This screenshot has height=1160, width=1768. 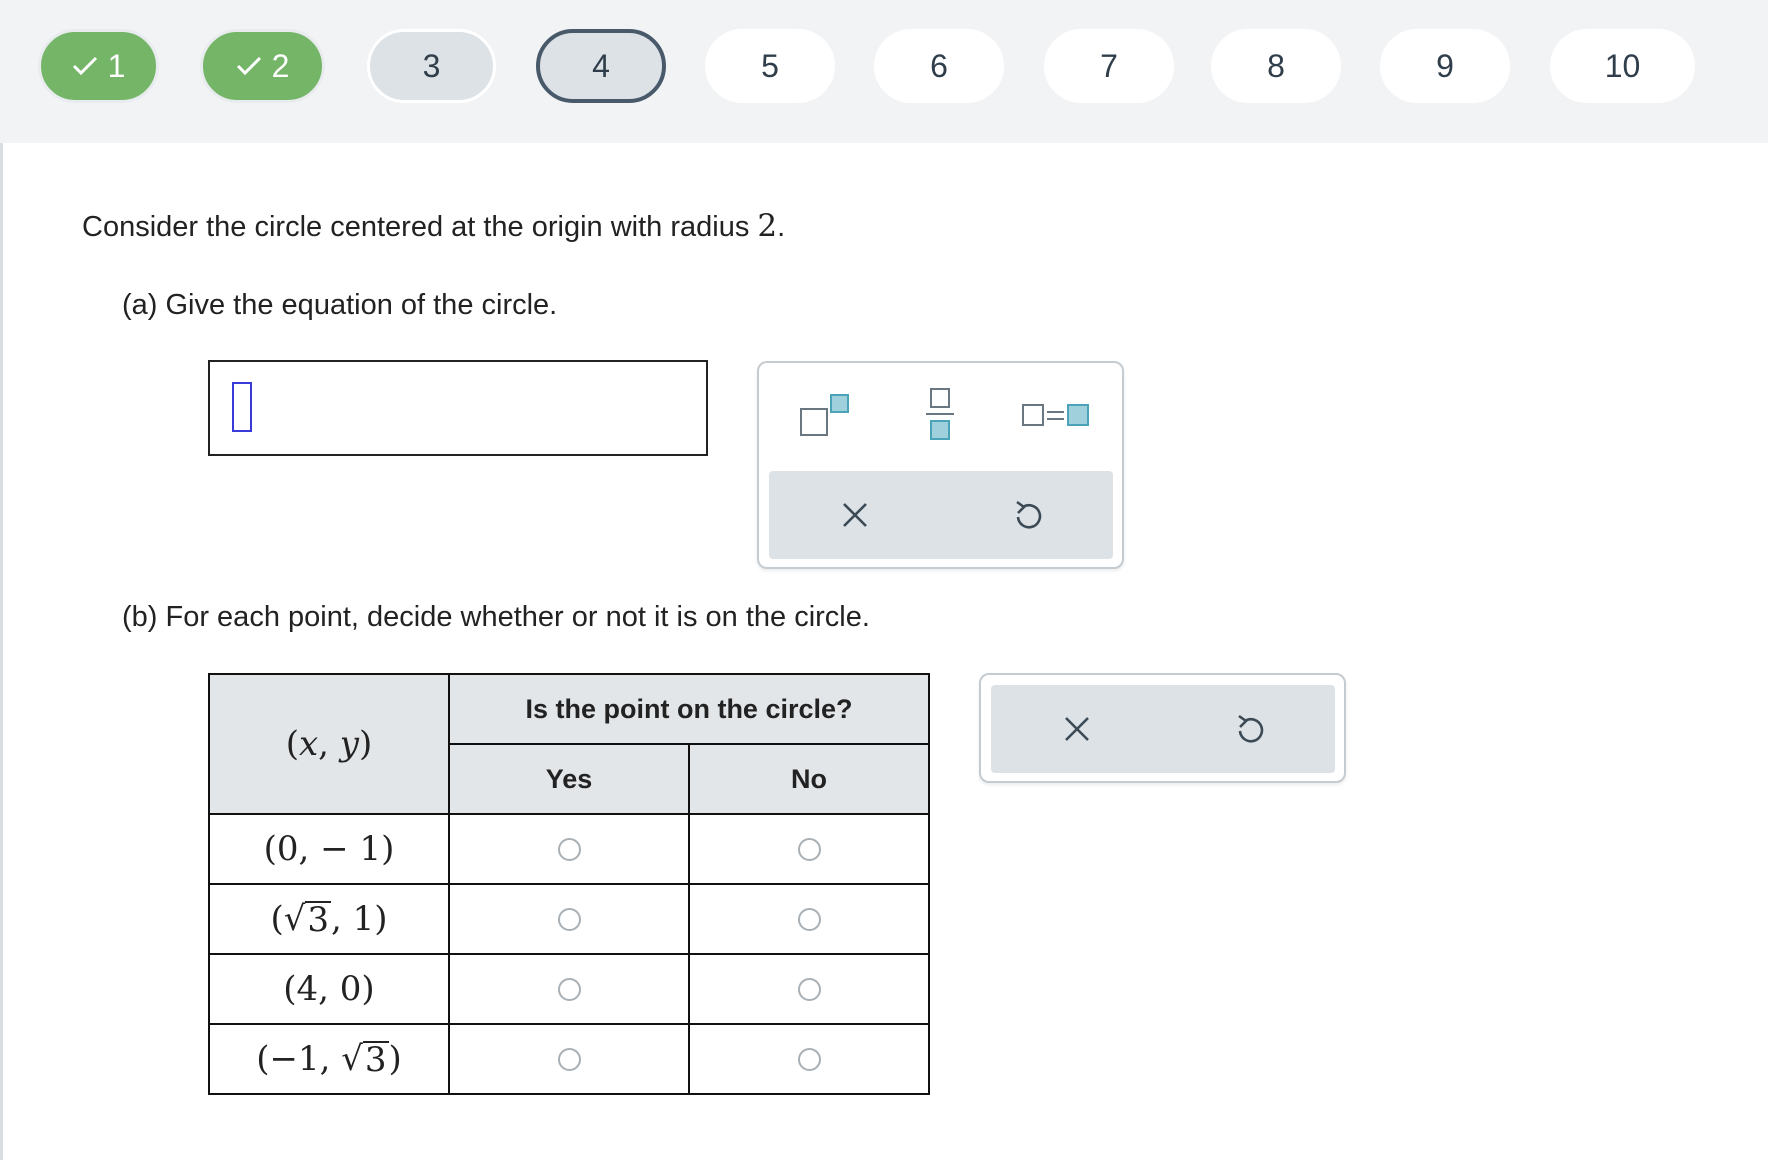 I want to click on on-circle-header: Is the point on the circle?, so click(x=689, y=709).